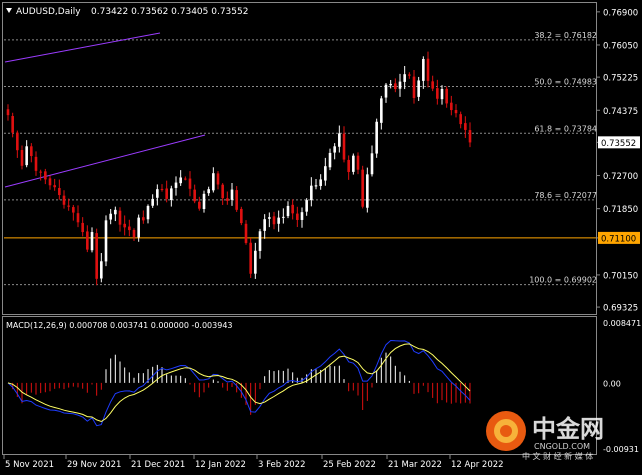 The height and width of the screenshot is (475, 642). I want to click on price-tick-label: 0.74375, so click(620, 112).